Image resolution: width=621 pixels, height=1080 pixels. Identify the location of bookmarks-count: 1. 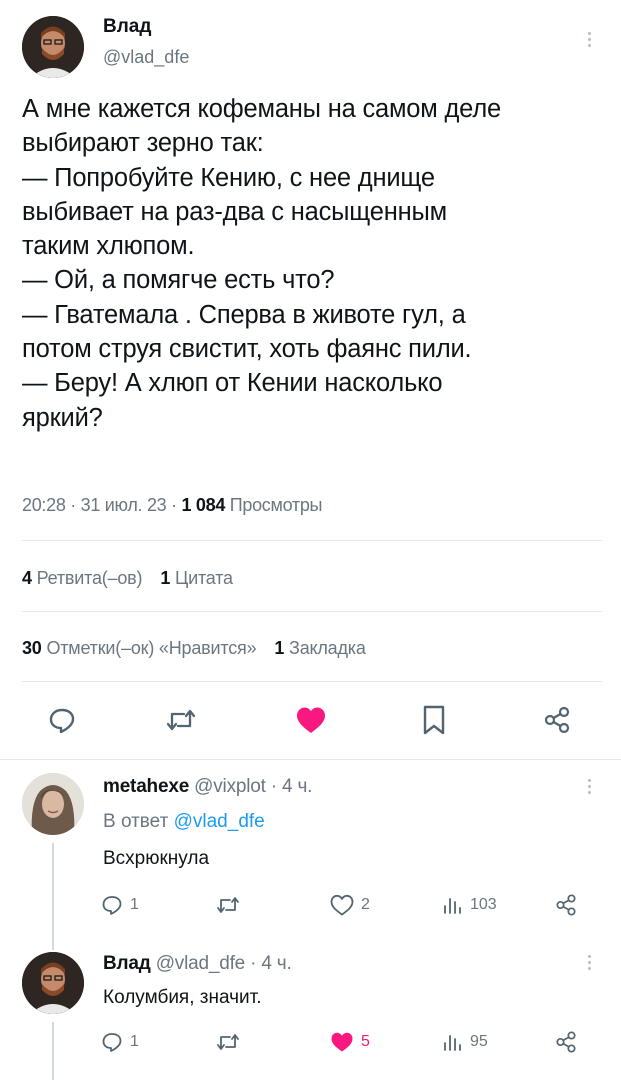
(279, 648).